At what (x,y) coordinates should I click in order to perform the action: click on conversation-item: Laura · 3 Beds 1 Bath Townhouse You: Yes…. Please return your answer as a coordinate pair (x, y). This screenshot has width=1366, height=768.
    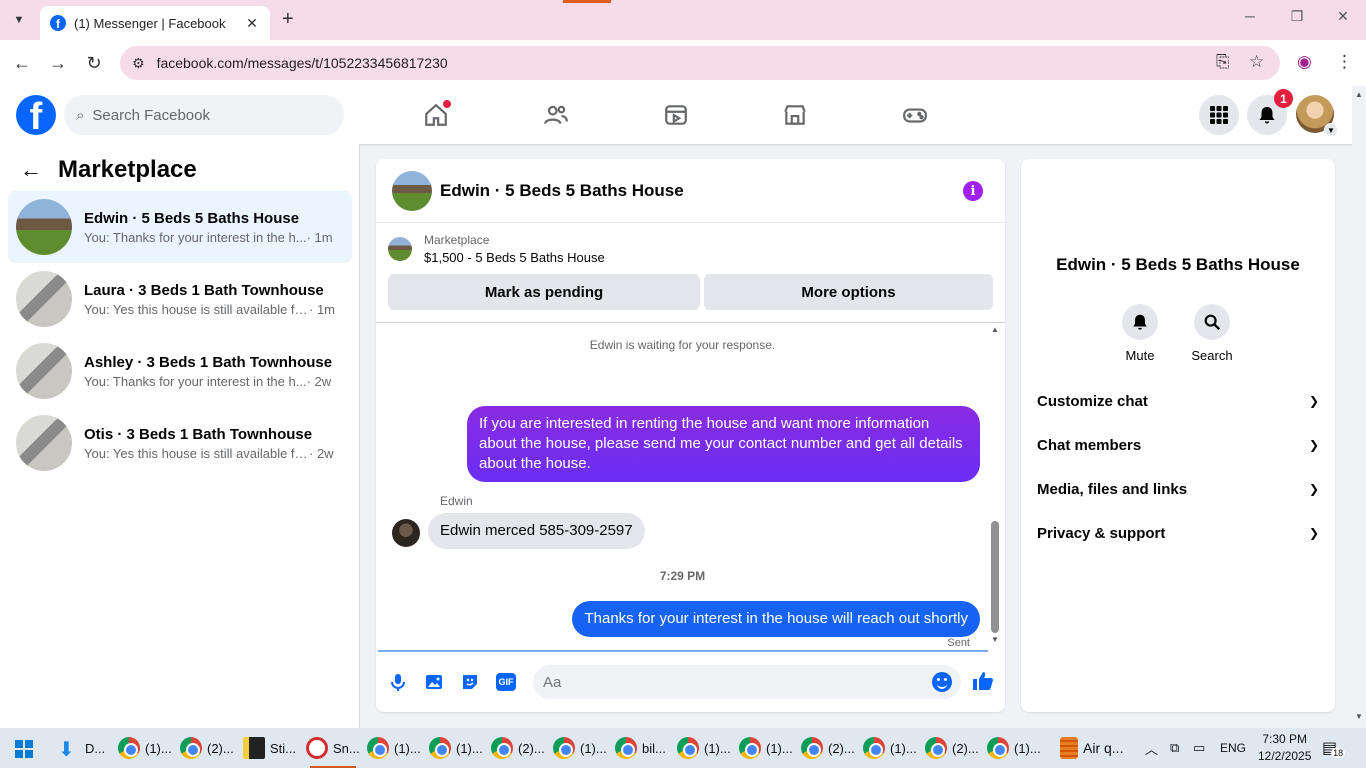
    Looking at the image, I should click on (180, 299).